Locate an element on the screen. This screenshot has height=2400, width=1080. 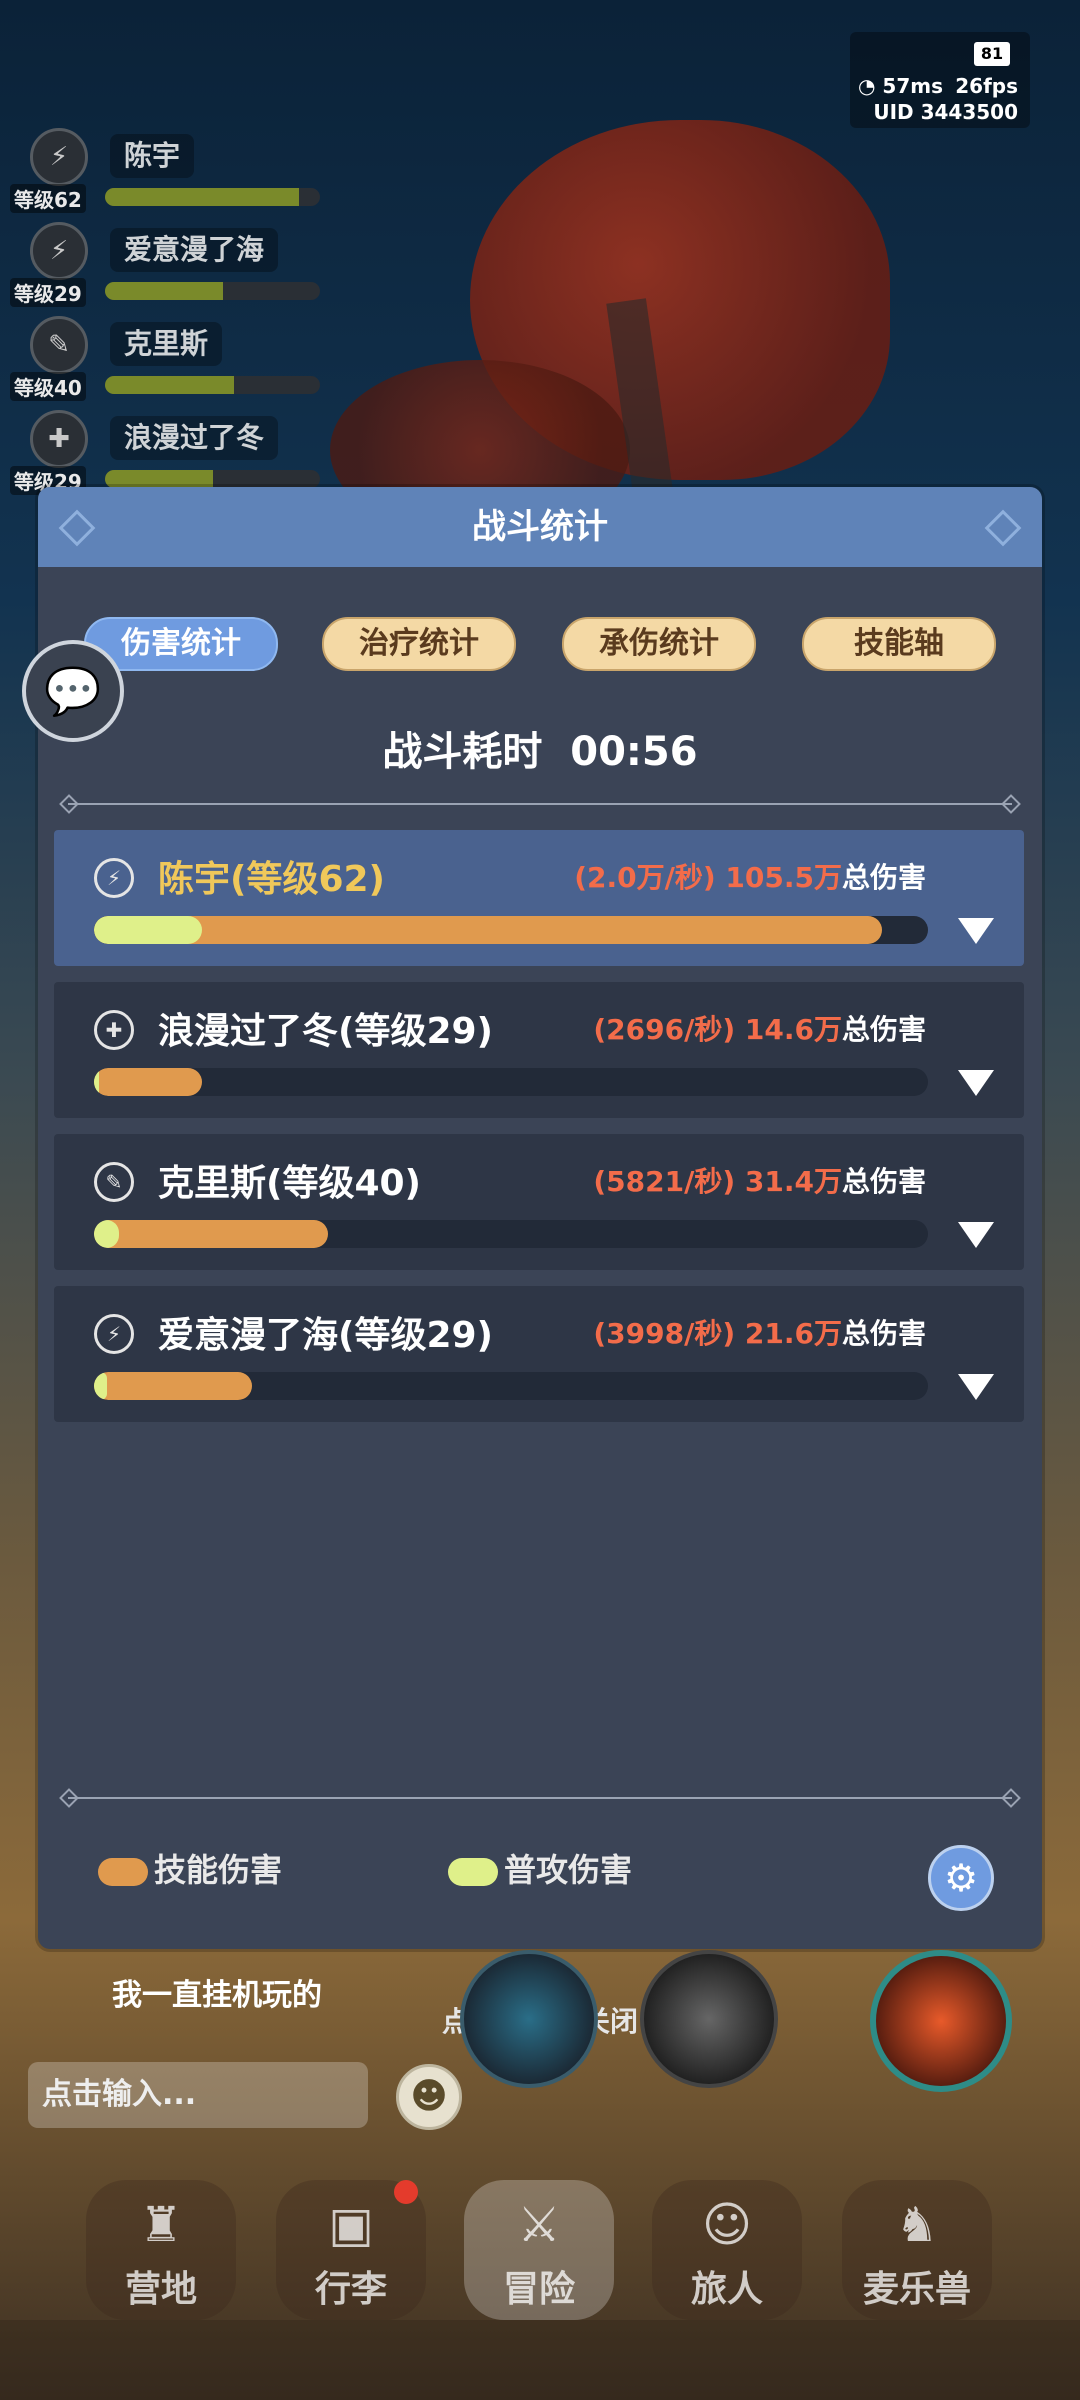
legend-normal-damage: 普攻伤害 is located at coordinates (540, 1868).